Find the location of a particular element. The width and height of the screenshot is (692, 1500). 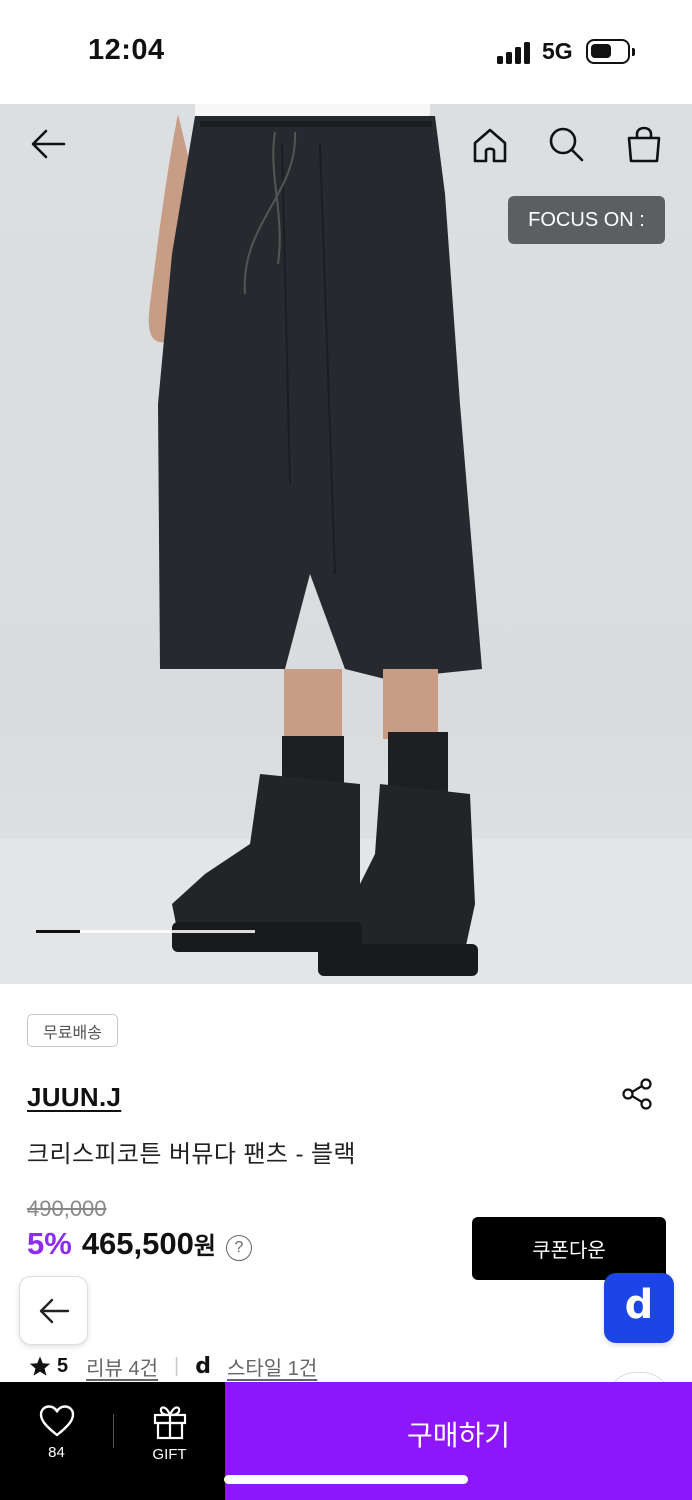

status-bar: 12:04 5G is located at coordinates (346, 52).